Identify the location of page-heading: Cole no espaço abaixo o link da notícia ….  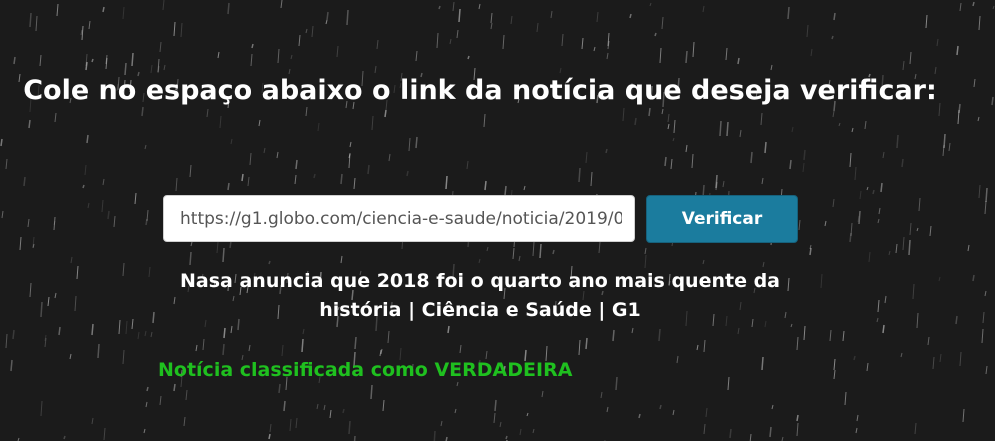
(480, 90).